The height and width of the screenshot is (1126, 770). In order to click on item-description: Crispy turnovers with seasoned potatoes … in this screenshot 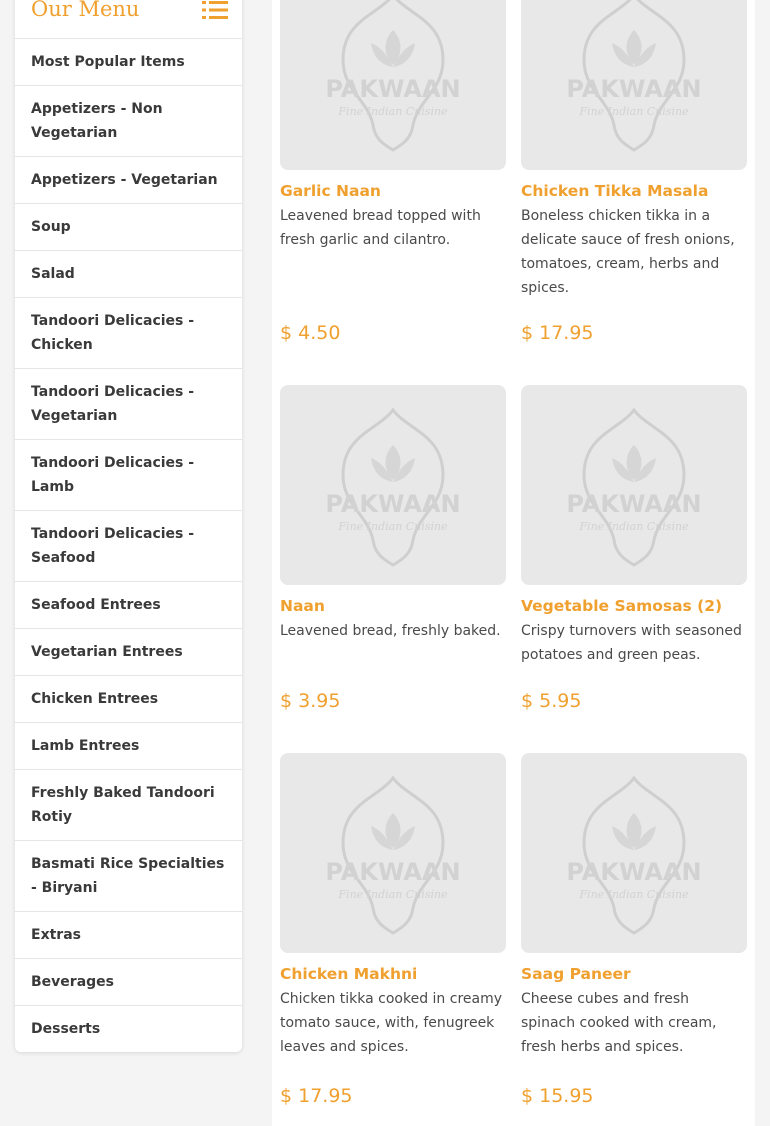, I will do `click(631, 643)`.